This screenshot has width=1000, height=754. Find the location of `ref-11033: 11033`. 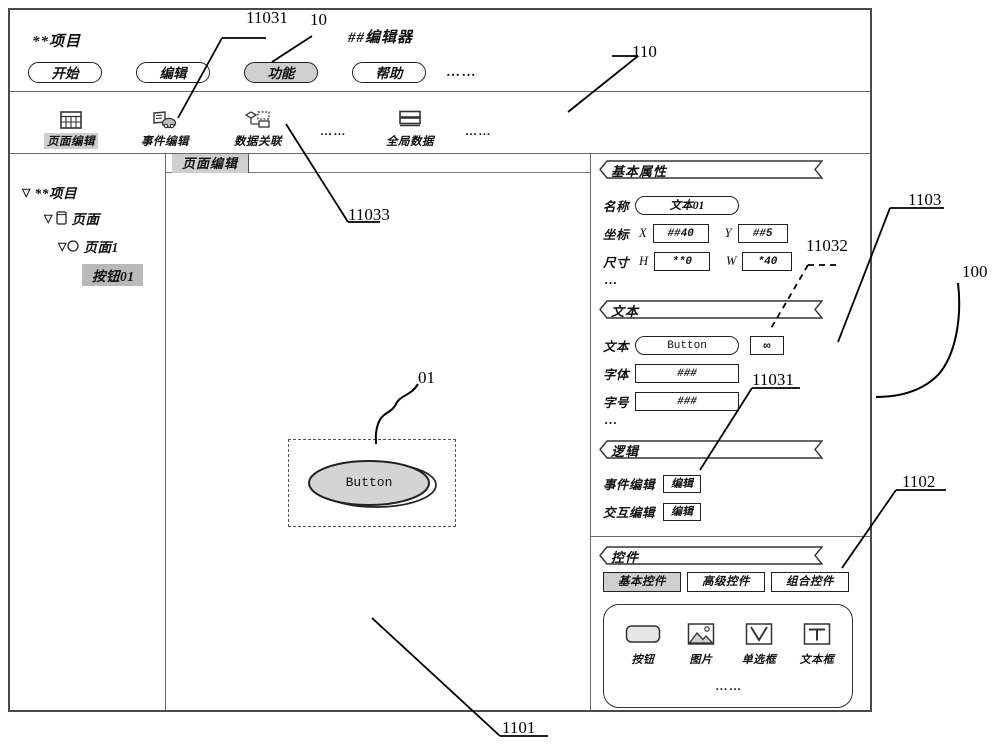

ref-11033: 11033 is located at coordinates (369, 214).